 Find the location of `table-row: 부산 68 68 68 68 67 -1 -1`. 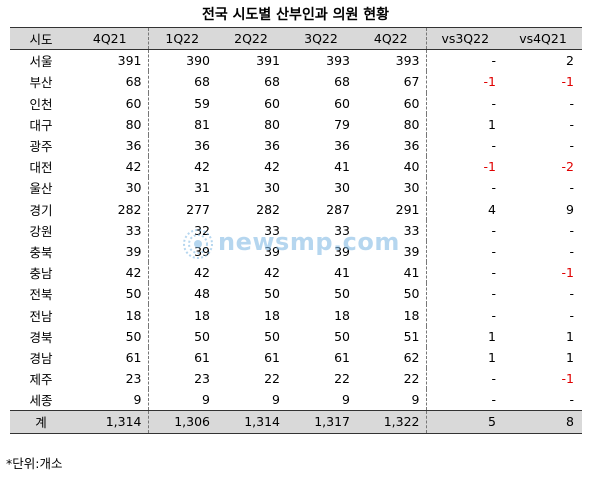

table-row: 부산 68 68 68 68 67 -1 -1 is located at coordinates (296, 82).